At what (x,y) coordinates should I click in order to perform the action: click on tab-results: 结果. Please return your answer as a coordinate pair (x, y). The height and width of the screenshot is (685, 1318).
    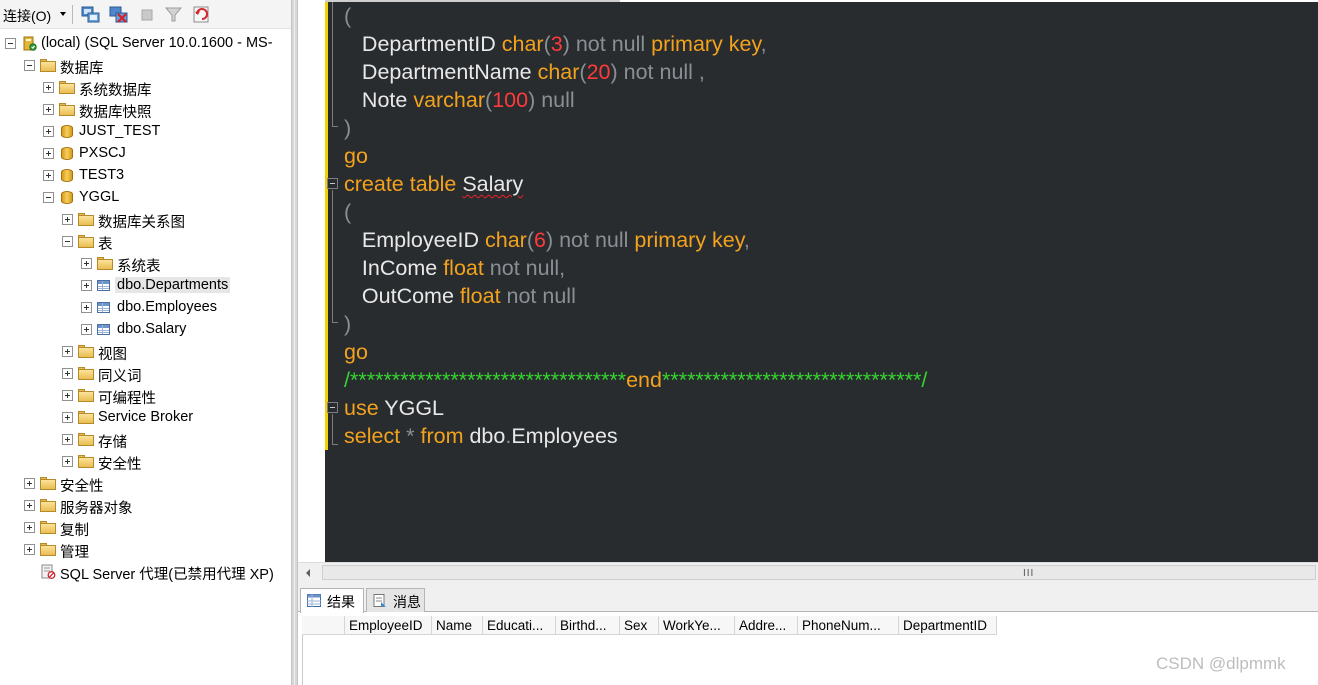
    Looking at the image, I should click on (332, 600).